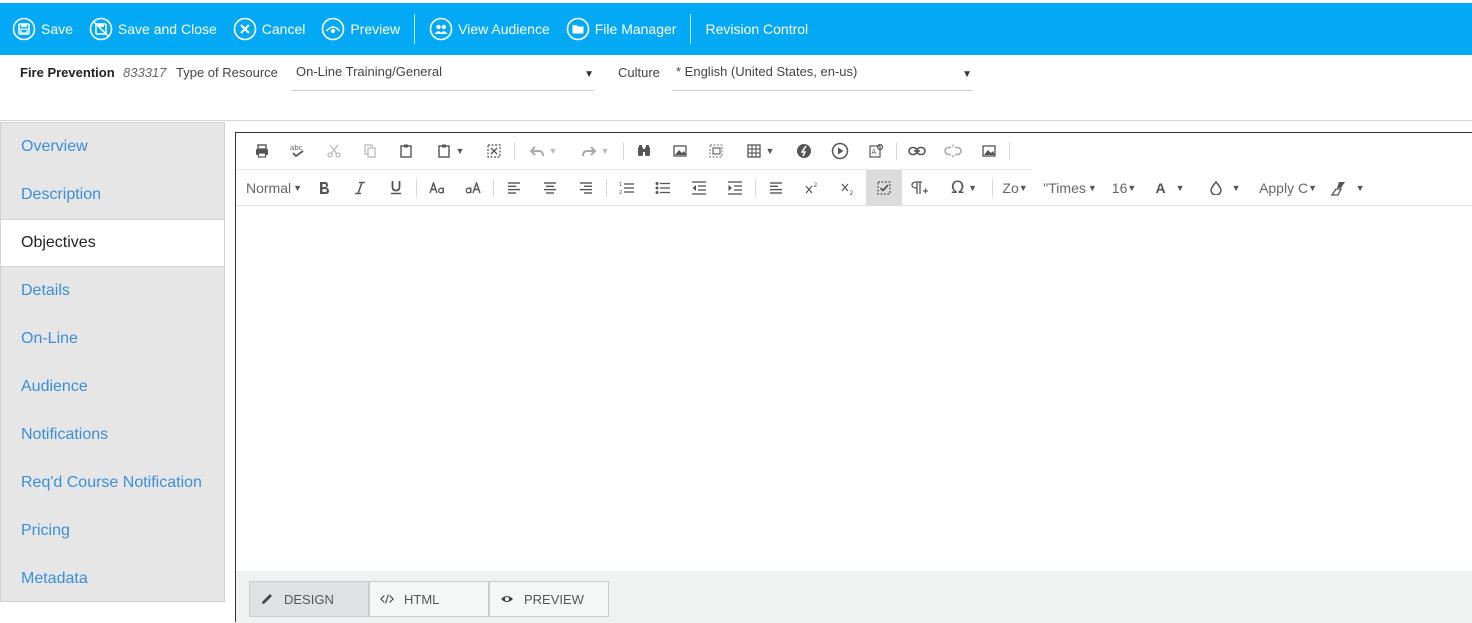 This screenshot has height=623, width=1472. What do you see at coordinates (543, 151) in the screenshot?
I see `undo-icon: ▼` at bounding box center [543, 151].